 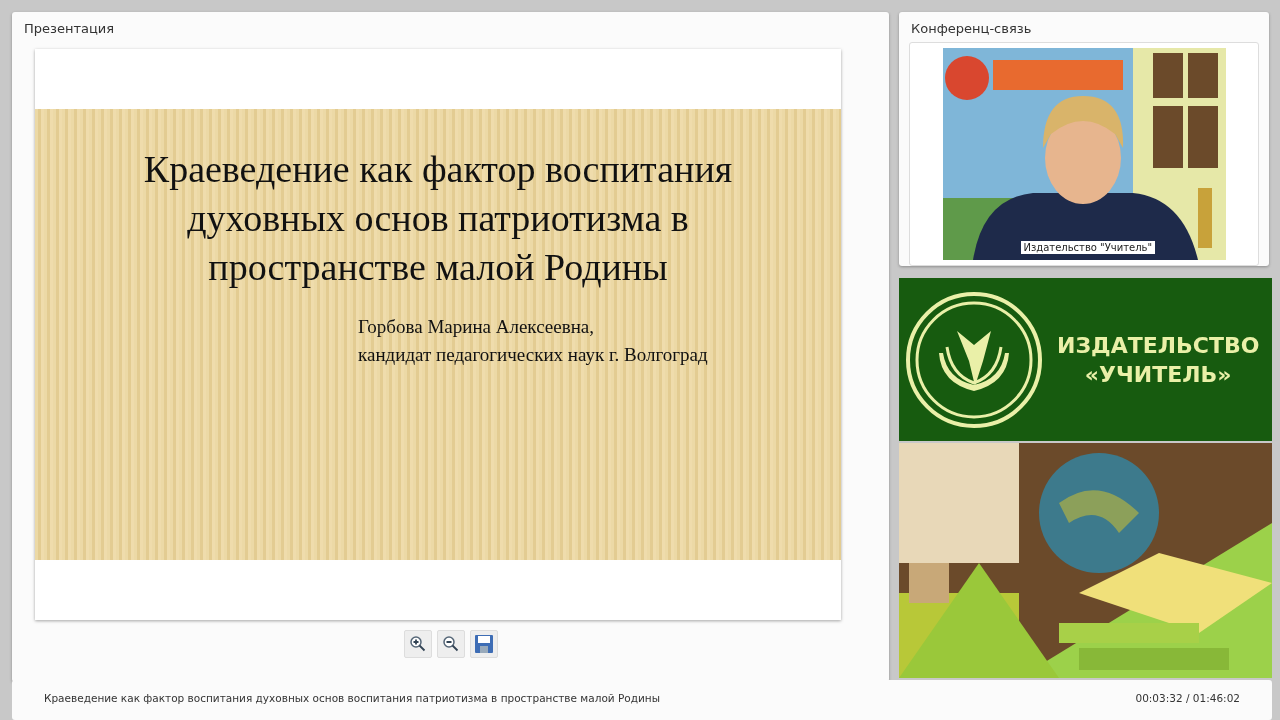 What do you see at coordinates (533, 355) in the screenshot?
I see `slide-subtitle: кандидат педагогических наук г. Волгоград` at bounding box center [533, 355].